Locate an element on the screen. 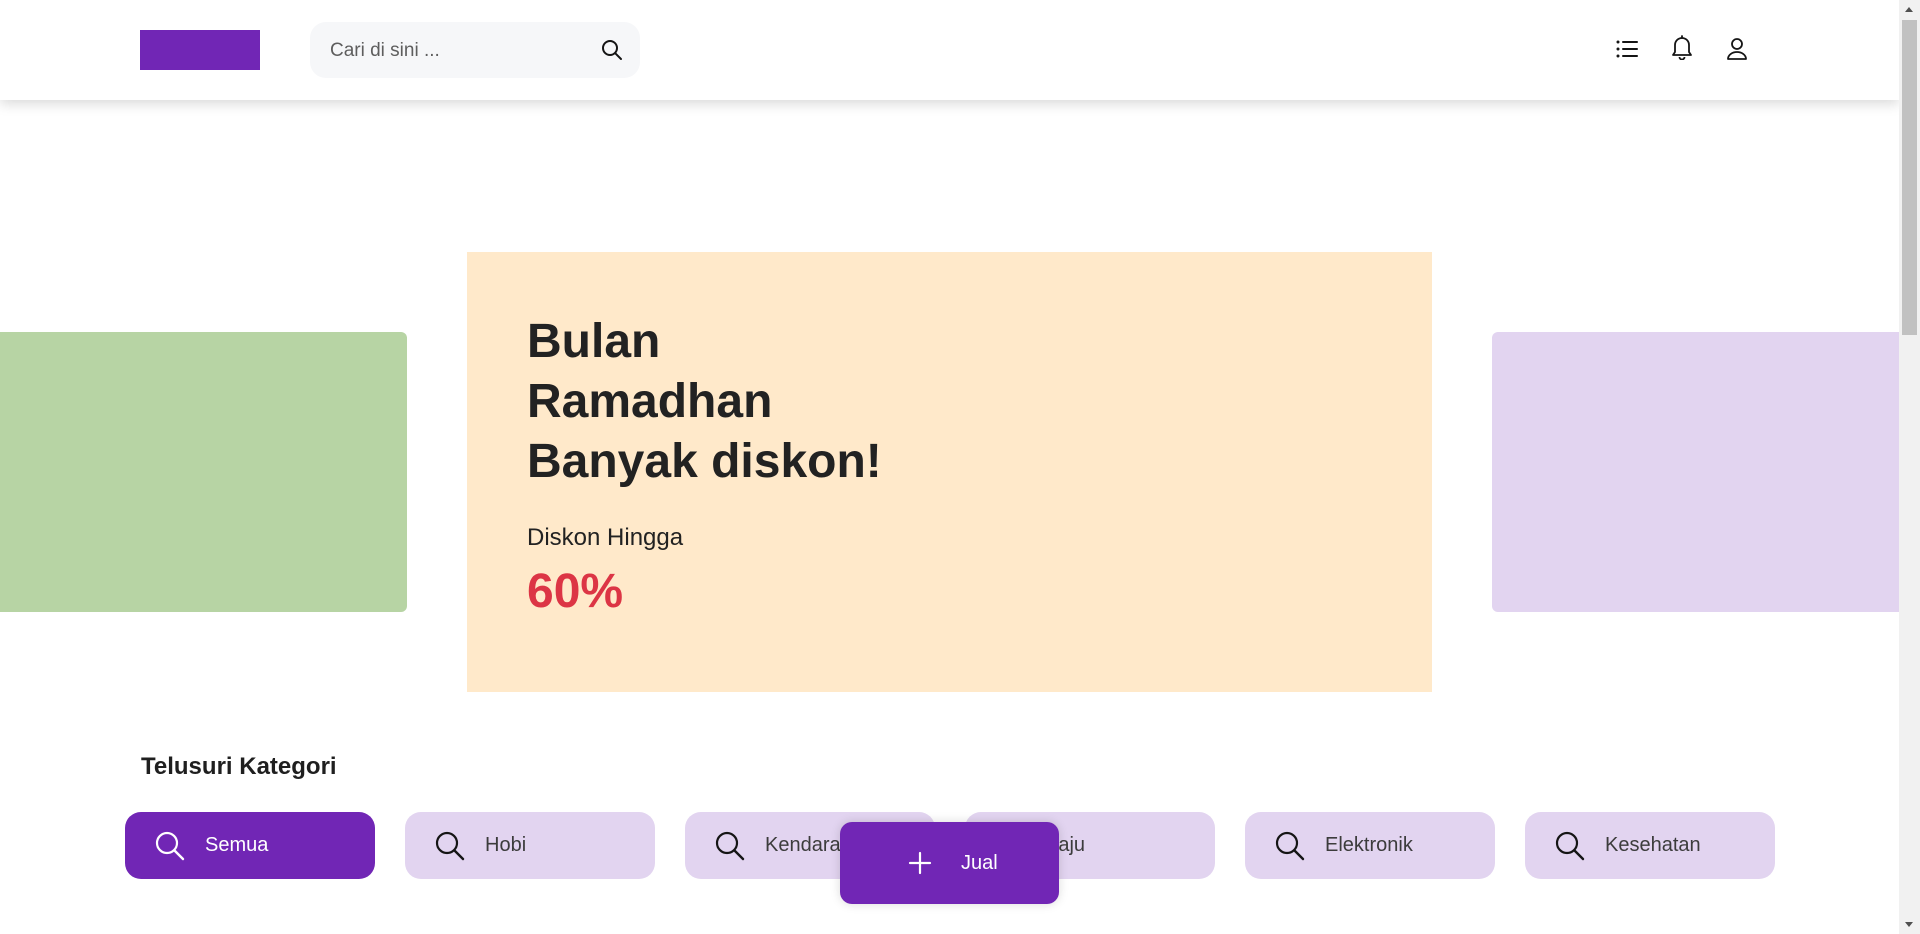  carousel-slide-prev is located at coordinates (203, 472).